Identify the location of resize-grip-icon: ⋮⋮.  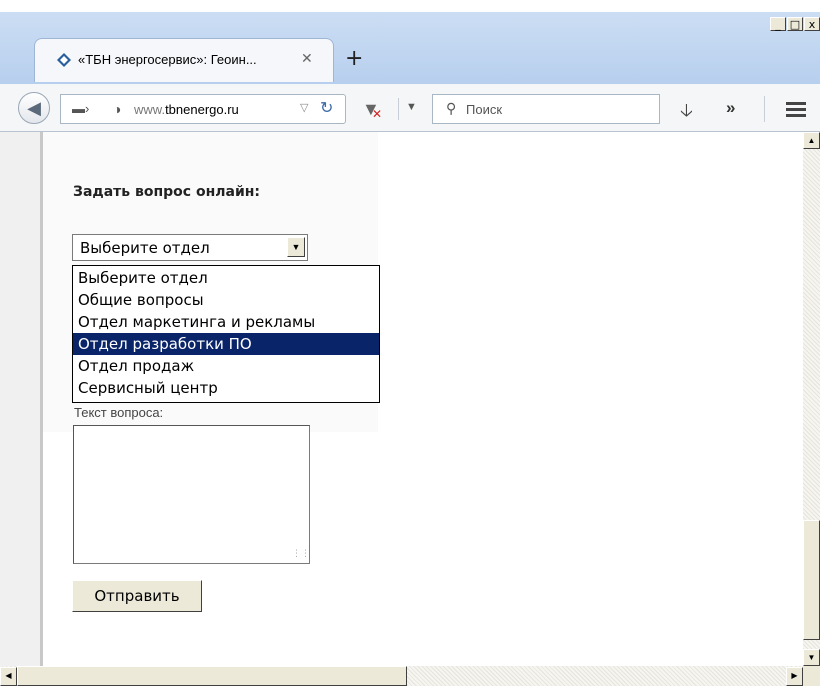
(301, 553).